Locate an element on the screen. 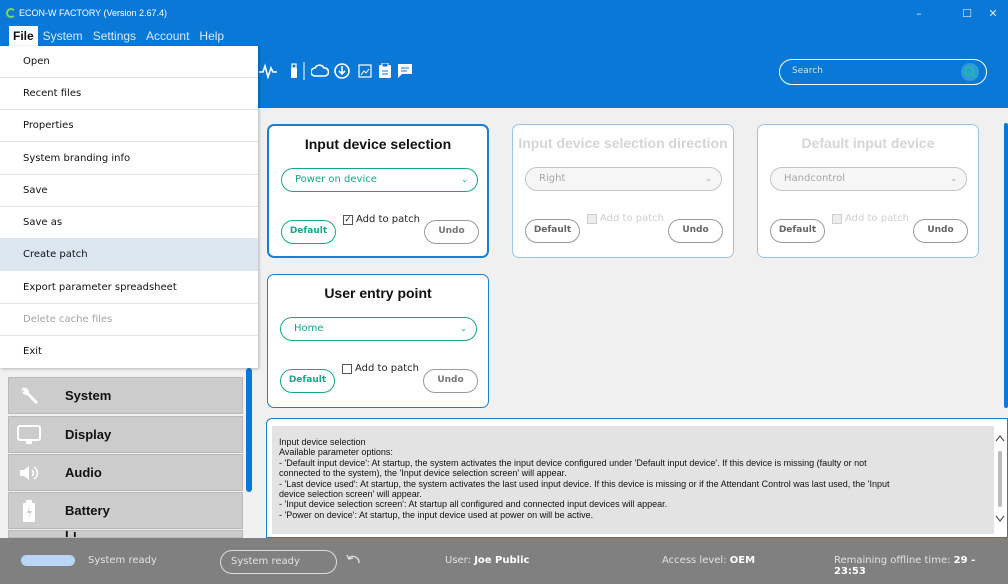  image-icon is located at coordinates (365, 71).